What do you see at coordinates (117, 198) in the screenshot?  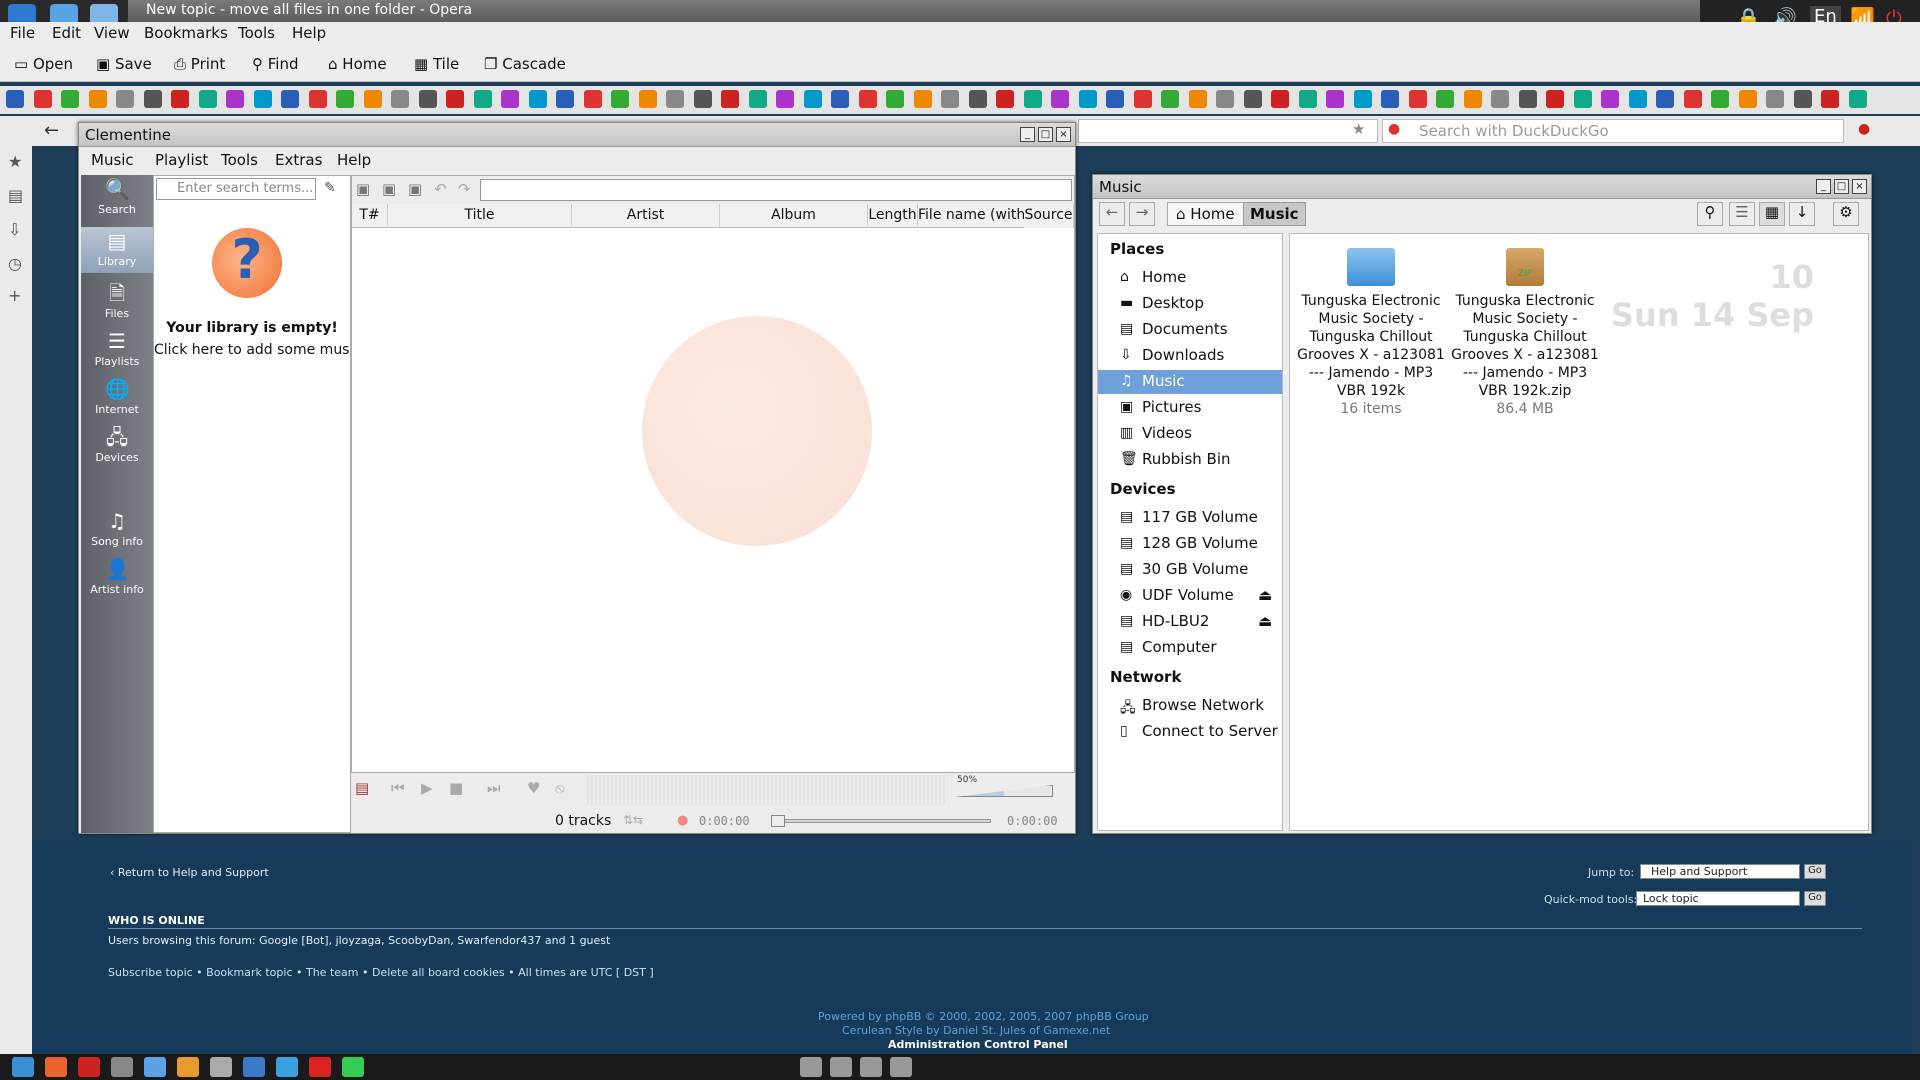 I see `sidebar-search: 🔍 Search` at bounding box center [117, 198].